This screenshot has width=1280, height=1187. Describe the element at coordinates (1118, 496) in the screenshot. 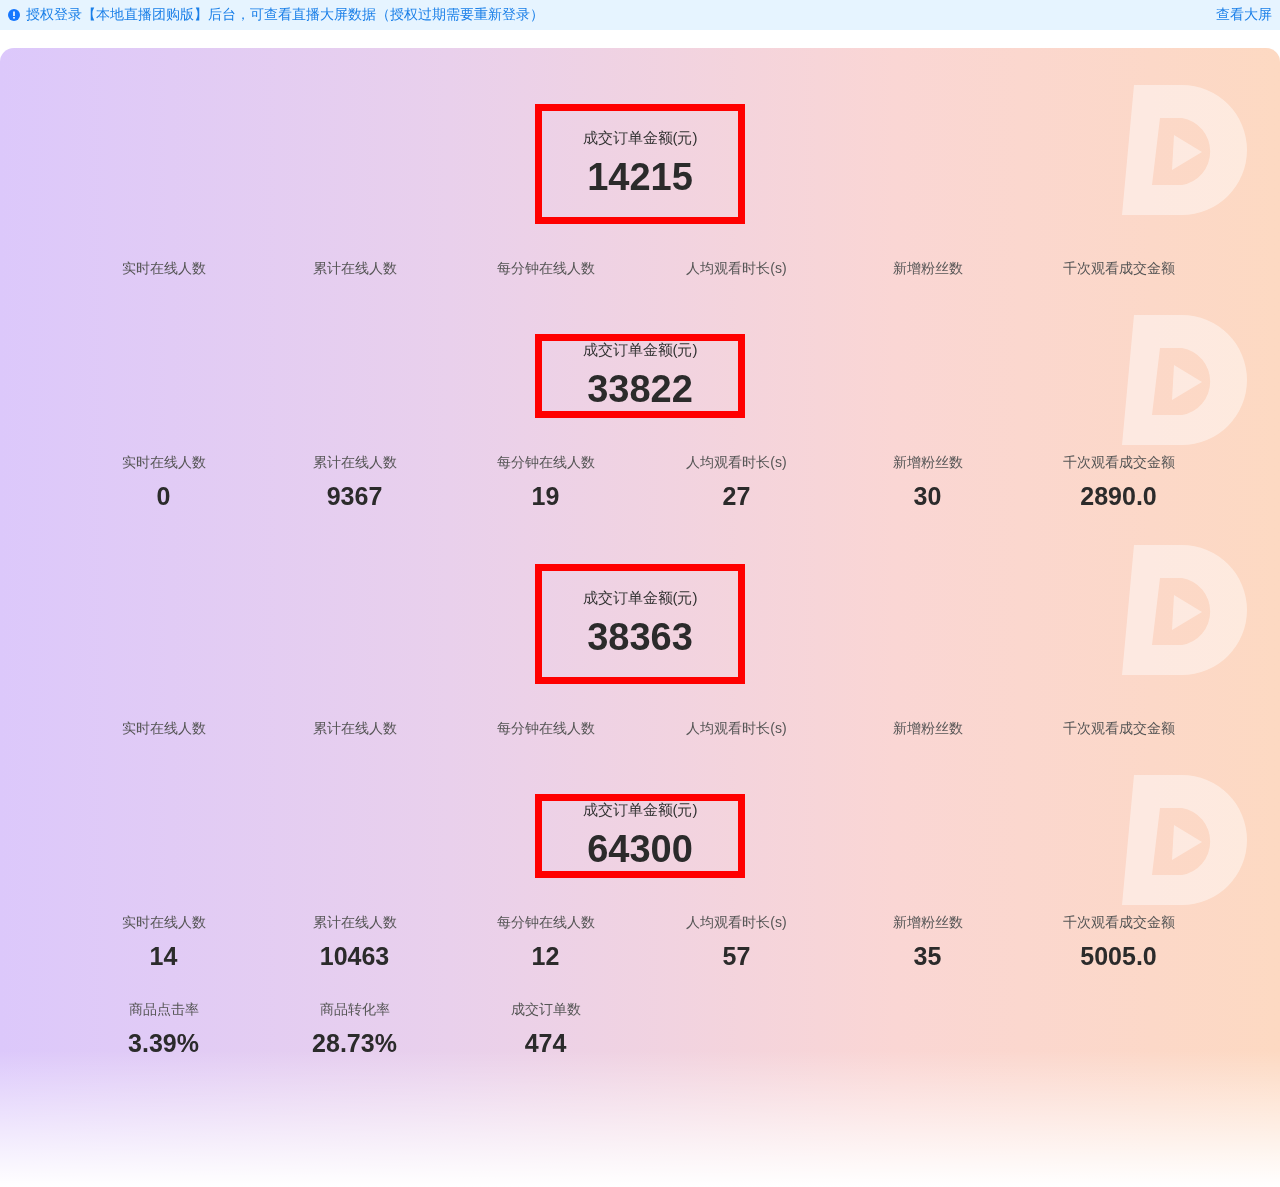

I see `stat-value: 2890.0` at that location.